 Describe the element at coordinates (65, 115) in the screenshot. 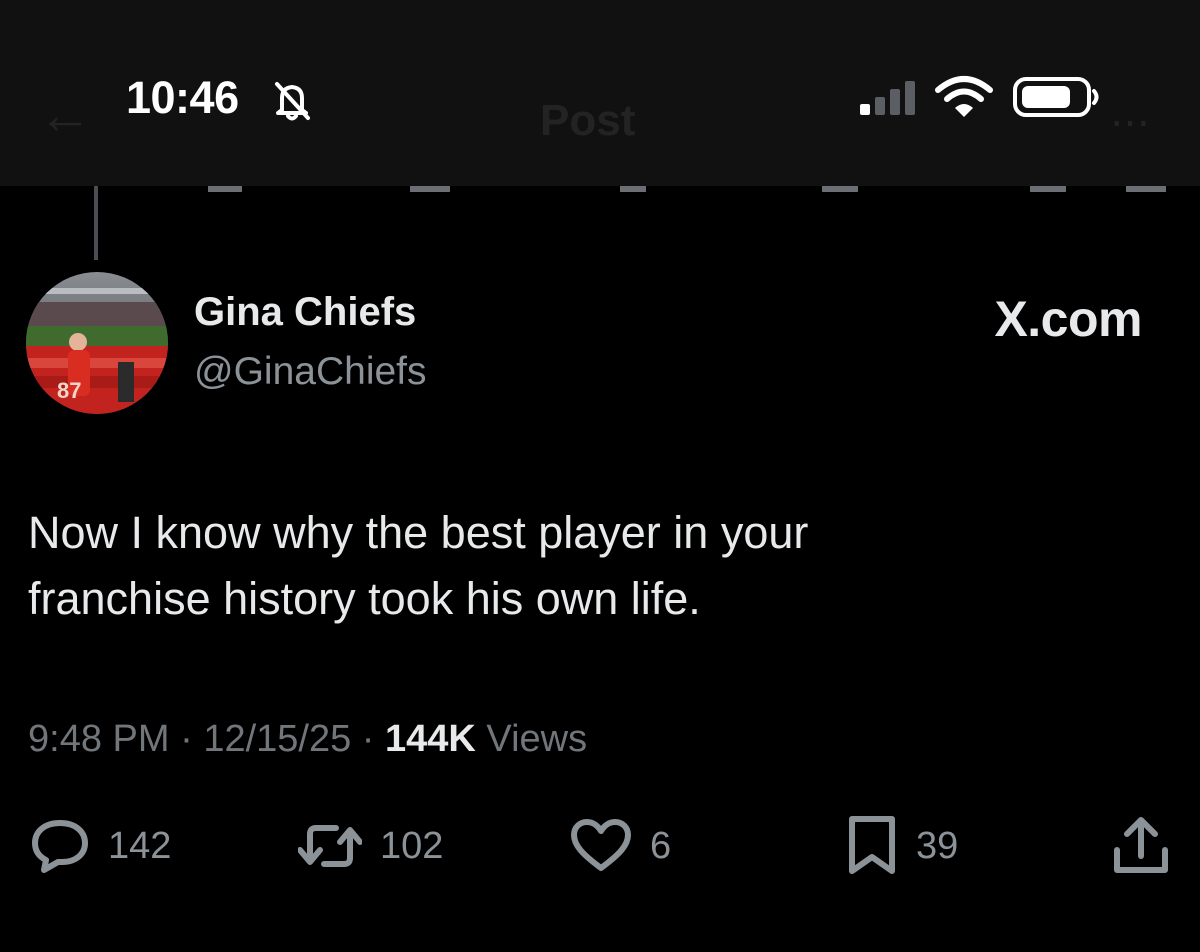

I see `back-arrow-icon: ←` at that location.